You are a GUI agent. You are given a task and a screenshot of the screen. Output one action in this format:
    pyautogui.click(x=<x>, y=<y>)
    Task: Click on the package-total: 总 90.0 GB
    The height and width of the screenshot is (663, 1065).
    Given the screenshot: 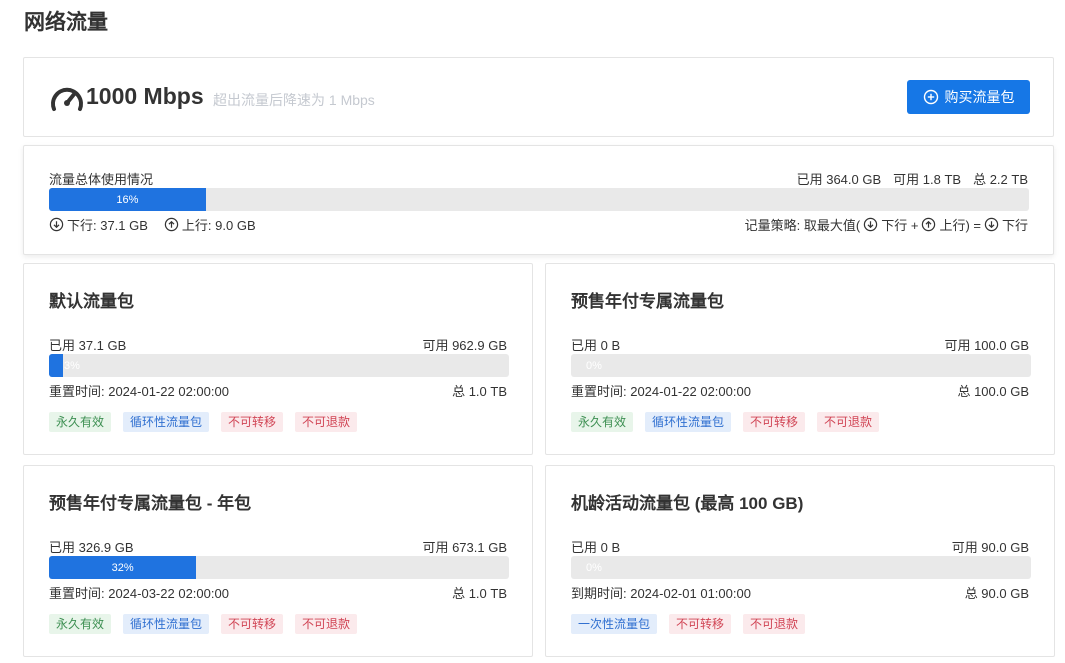 What is the action you would take?
    pyautogui.click(x=996, y=593)
    